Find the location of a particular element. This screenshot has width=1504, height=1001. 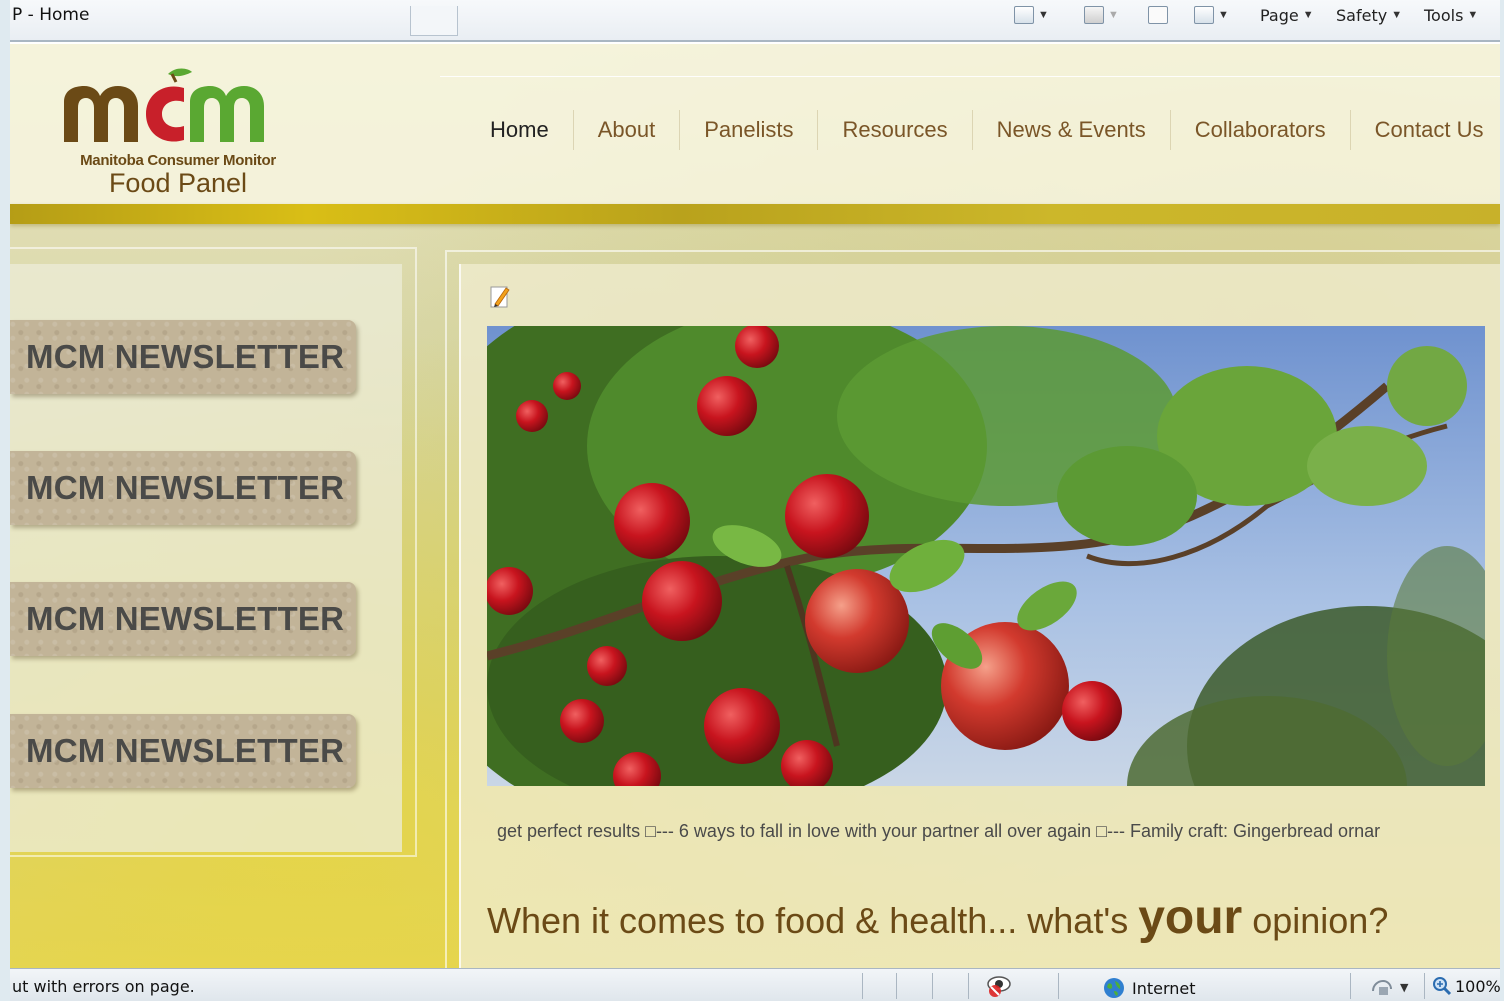

nav-resources: Resources is located at coordinates (895, 130).